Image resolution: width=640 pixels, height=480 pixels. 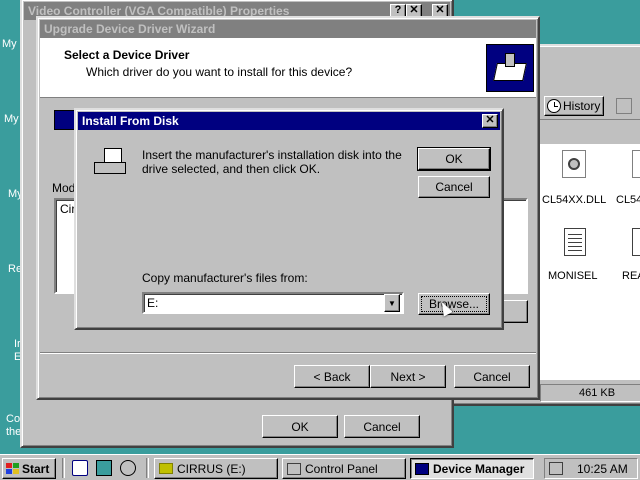 What do you see at coordinates (602, 469) in the screenshot?
I see `clock: 10:25 AM` at bounding box center [602, 469].